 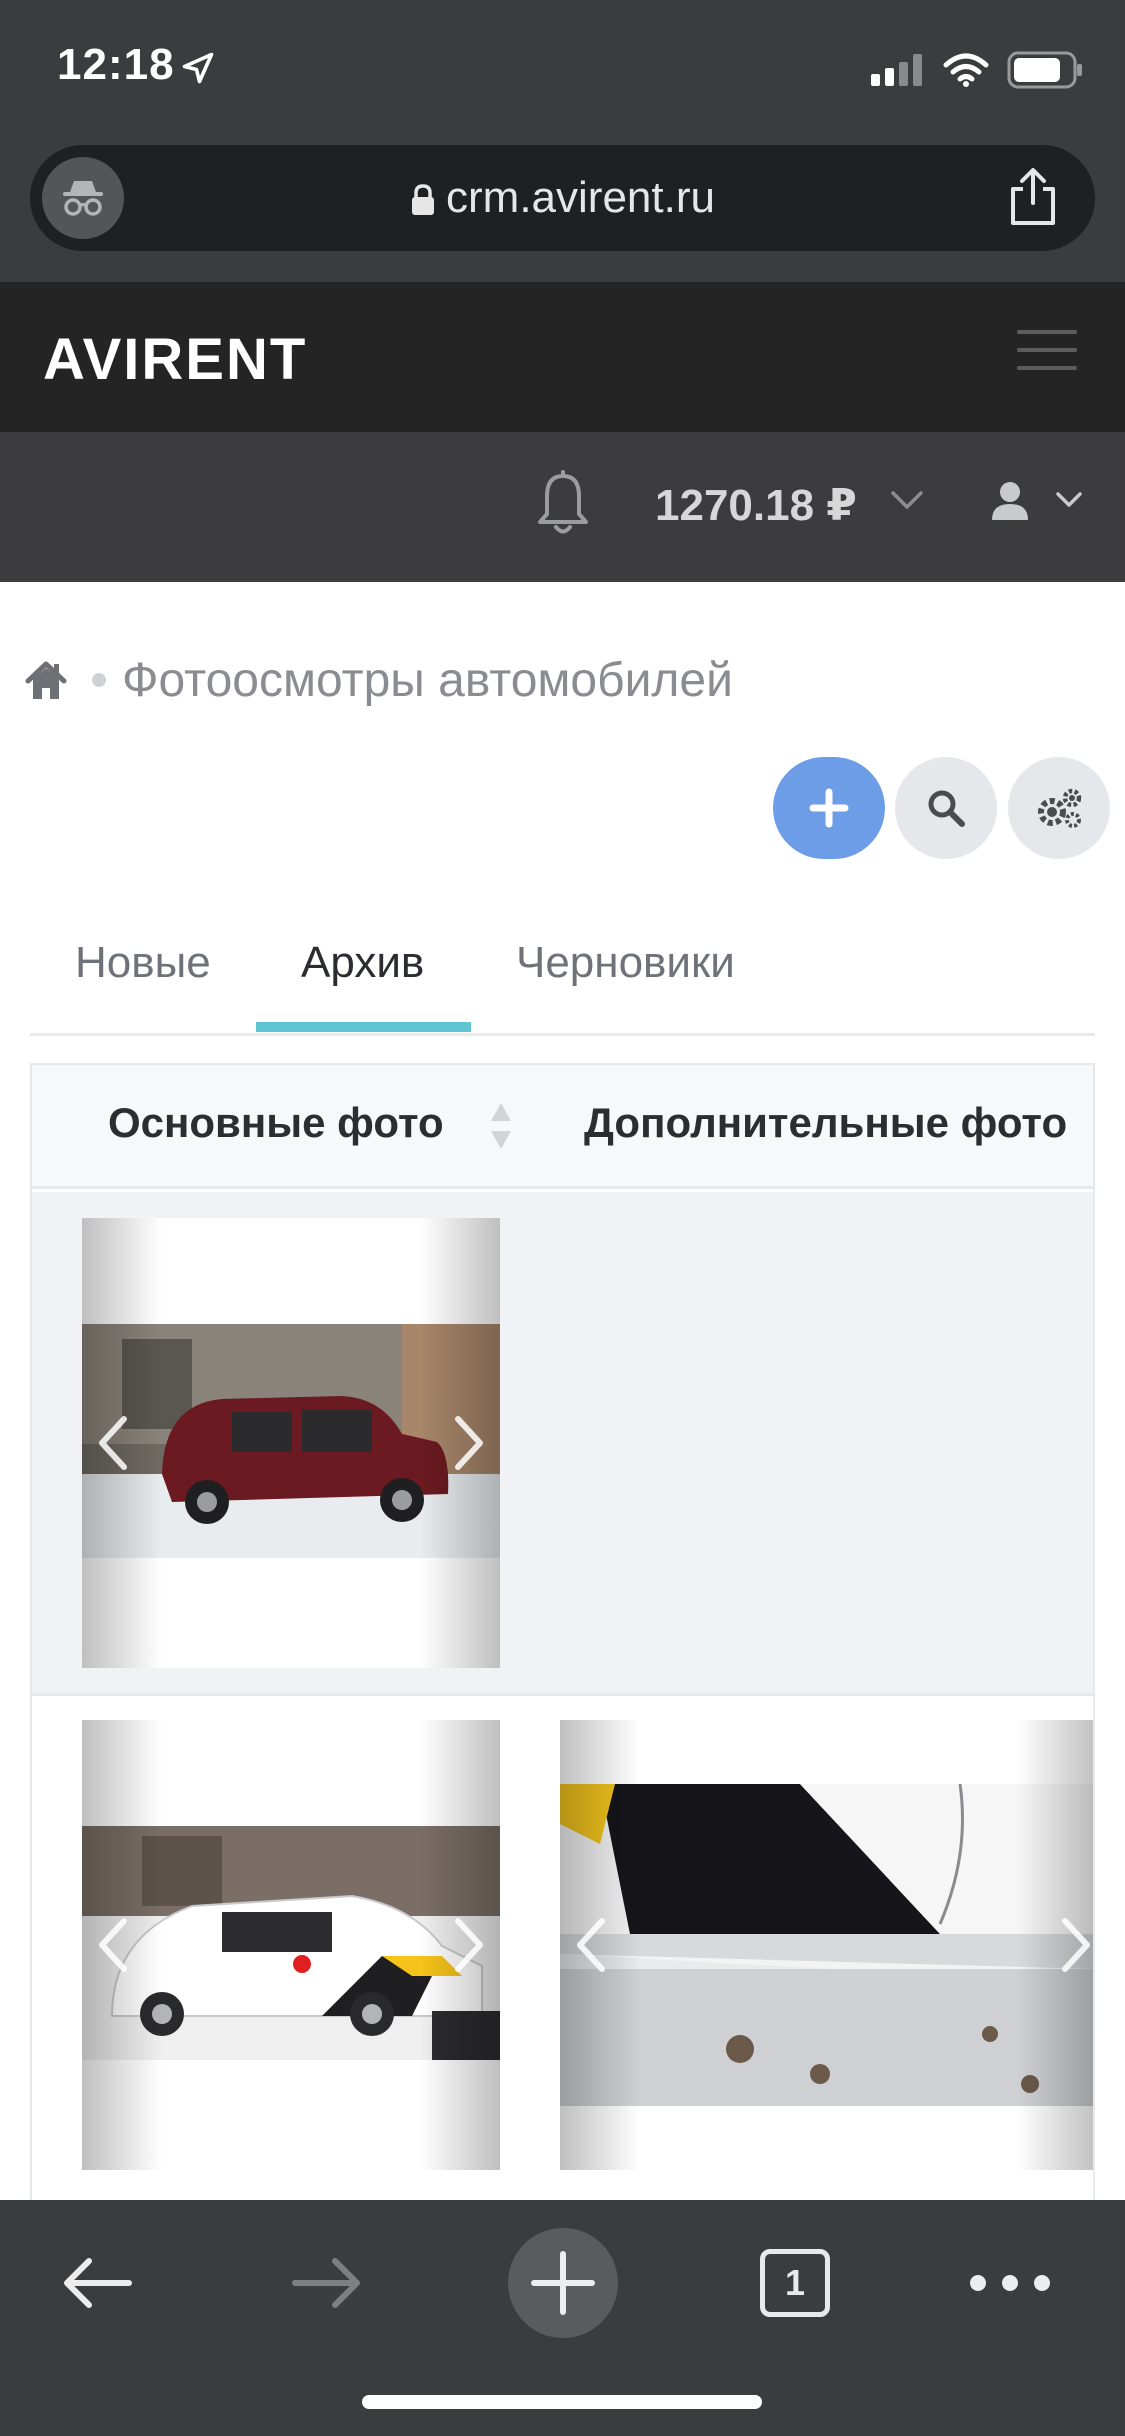 I want to click on user-icon, so click(x=1010, y=501).